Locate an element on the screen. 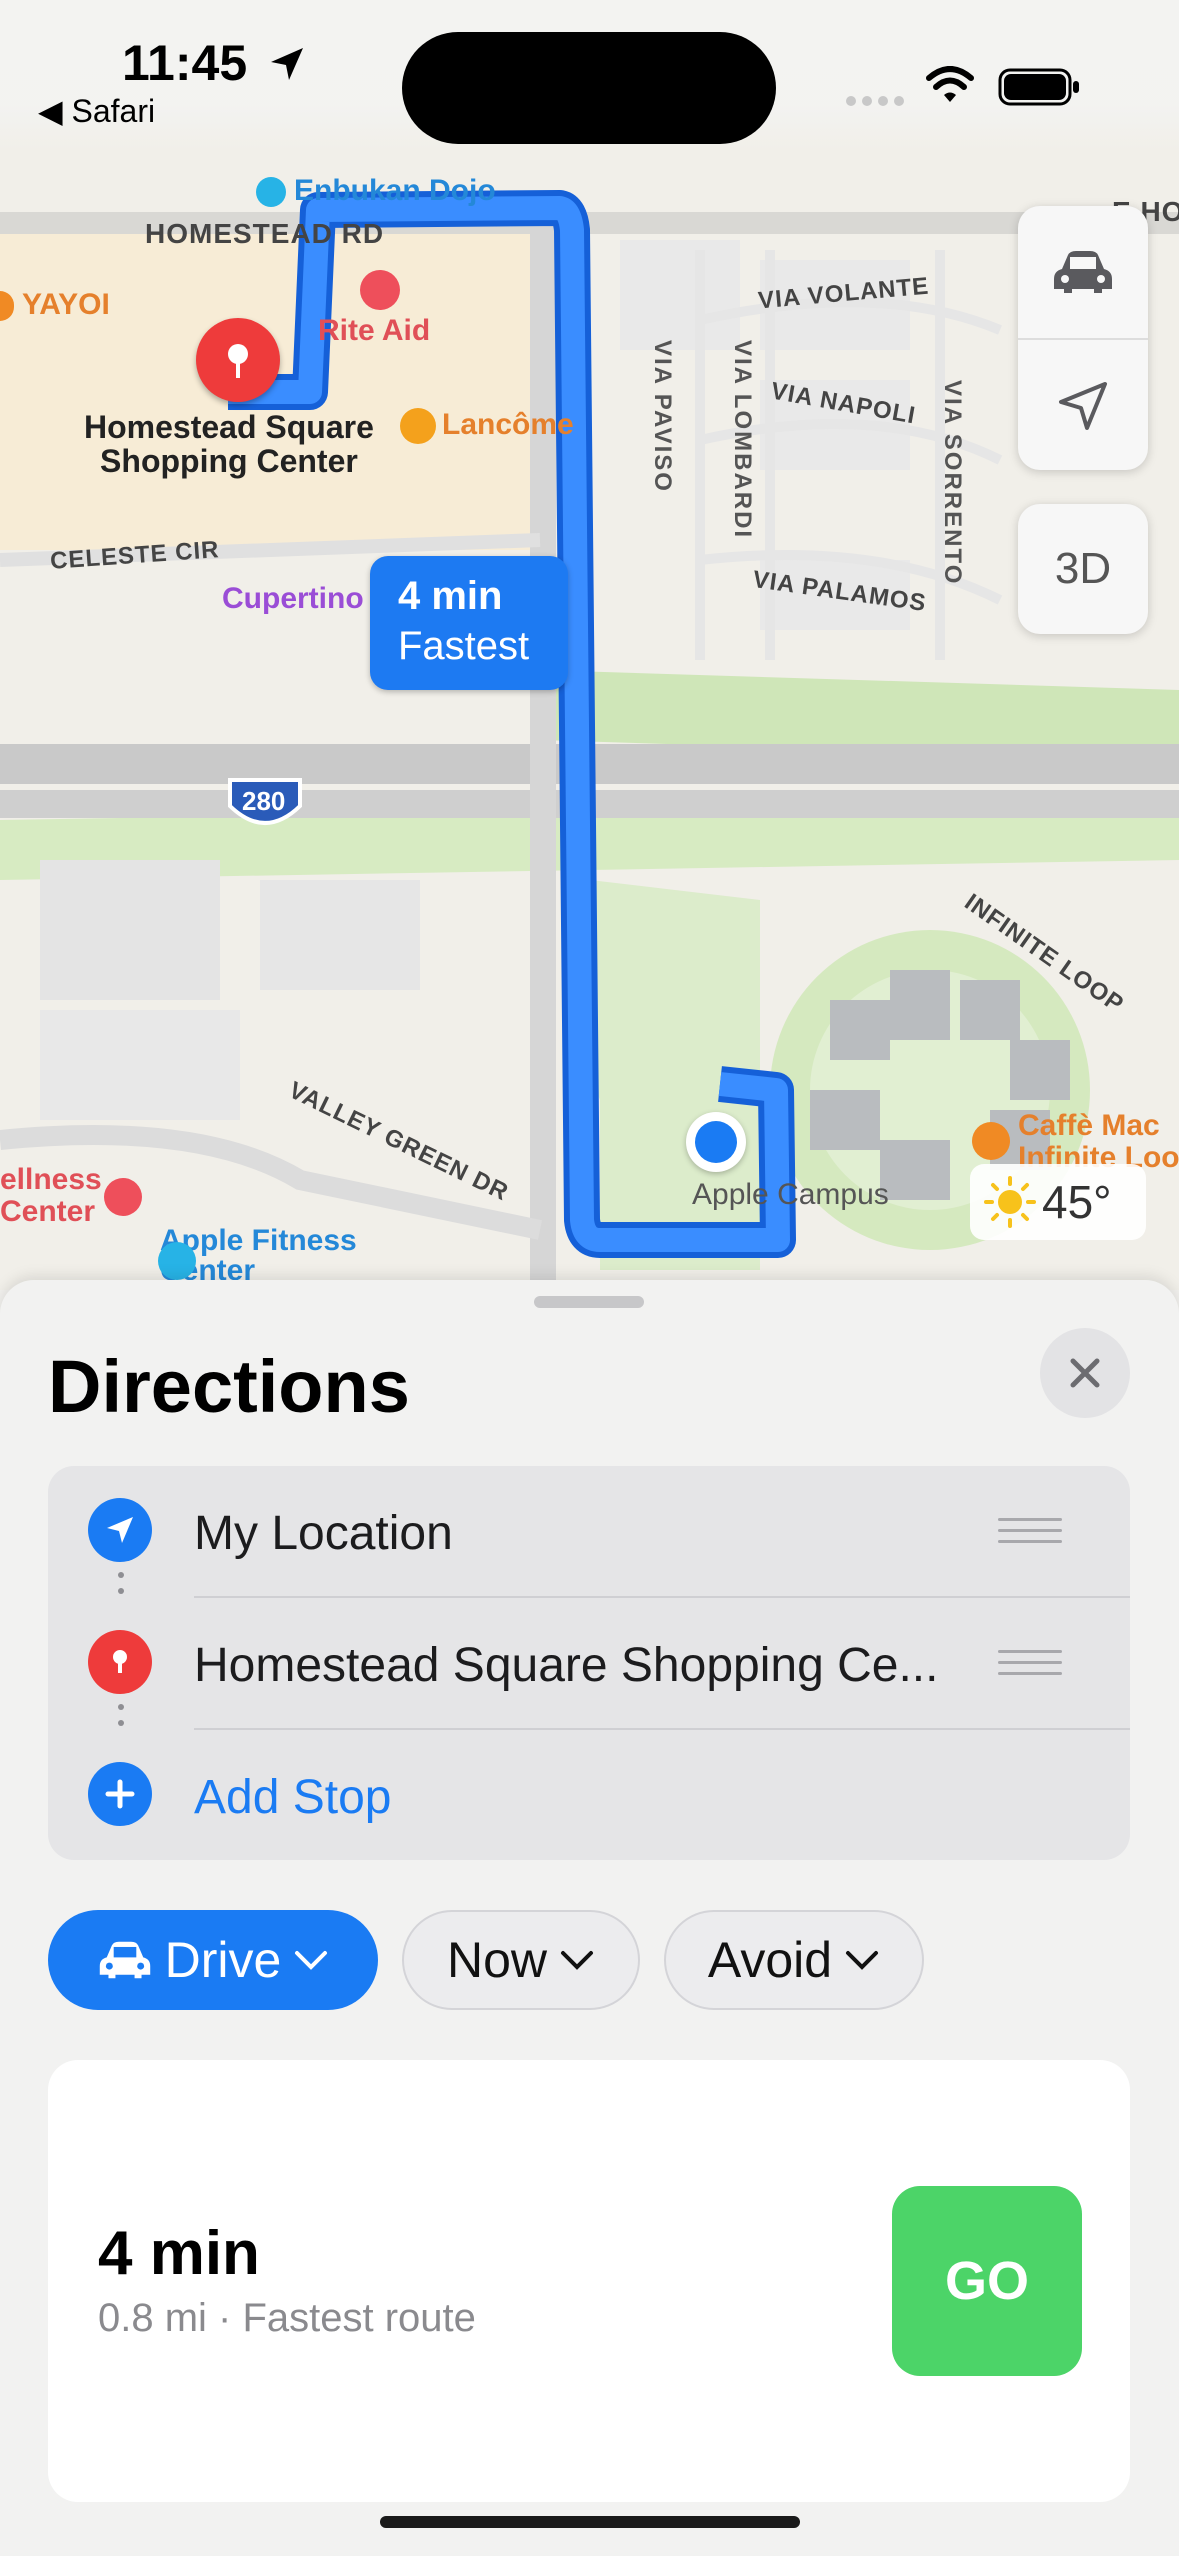 This screenshot has width=1179, height=2556. poi-homestead-label-1: Homestead Square is located at coordinates (229, 427).